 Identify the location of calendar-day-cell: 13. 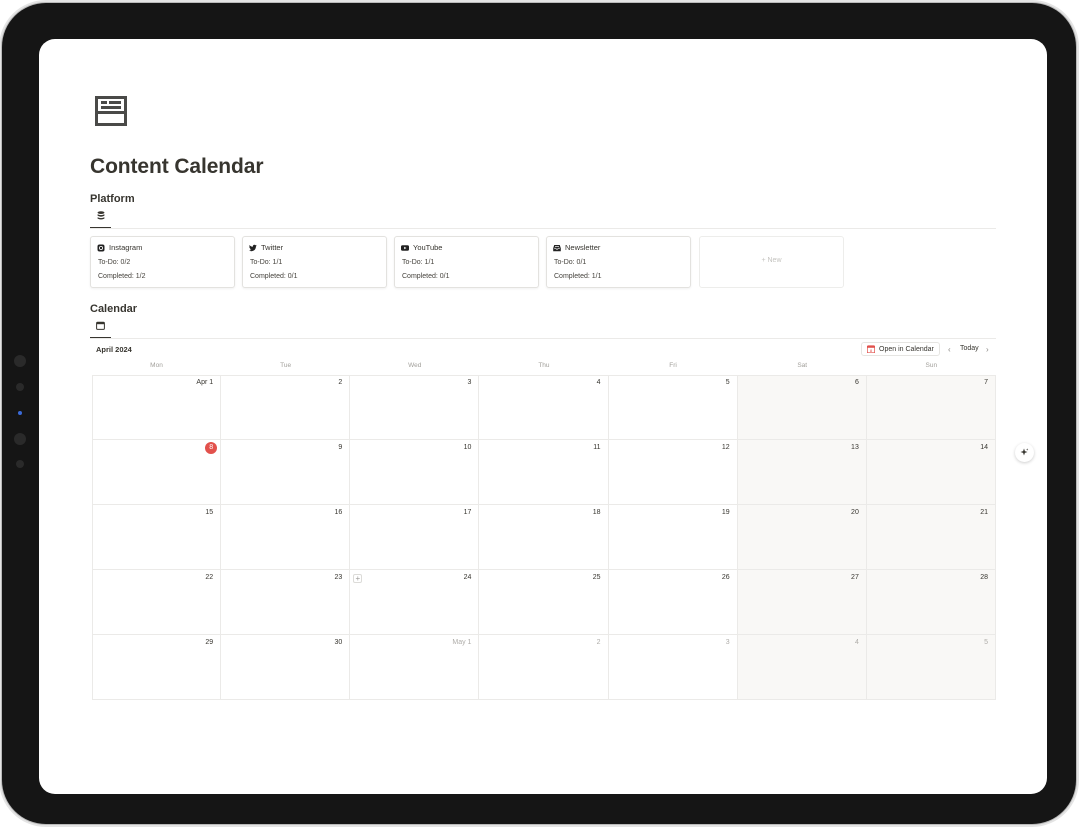
(802, 472).